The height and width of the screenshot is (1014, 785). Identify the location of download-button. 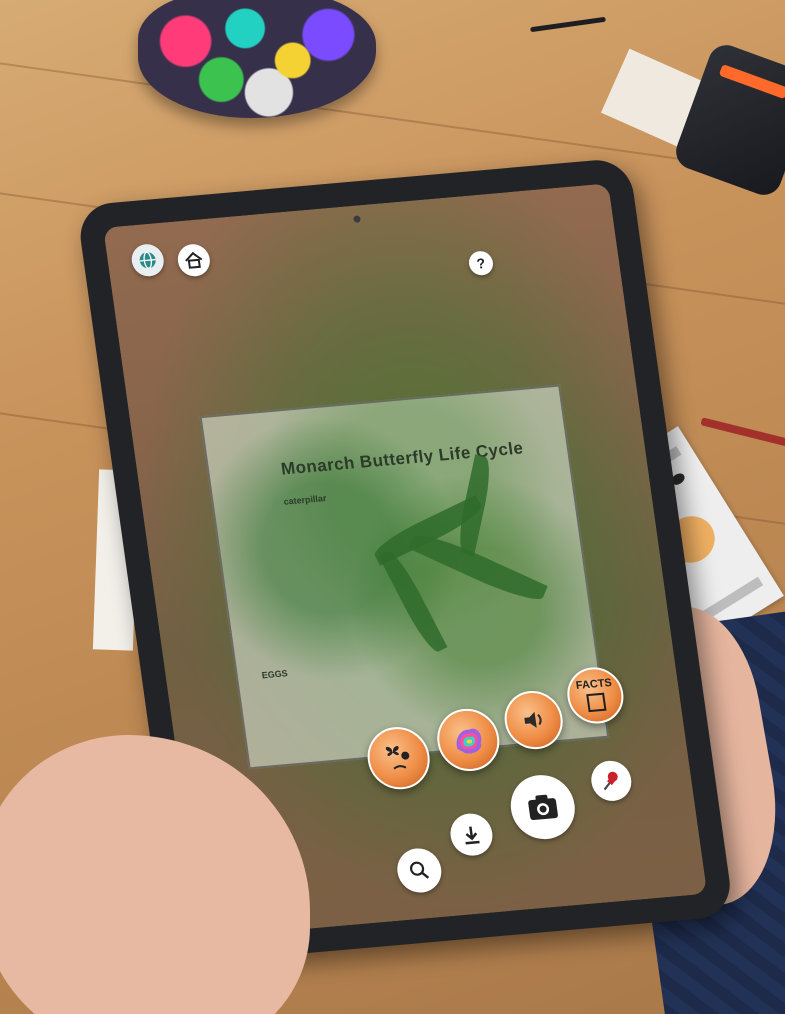
(471, 834).